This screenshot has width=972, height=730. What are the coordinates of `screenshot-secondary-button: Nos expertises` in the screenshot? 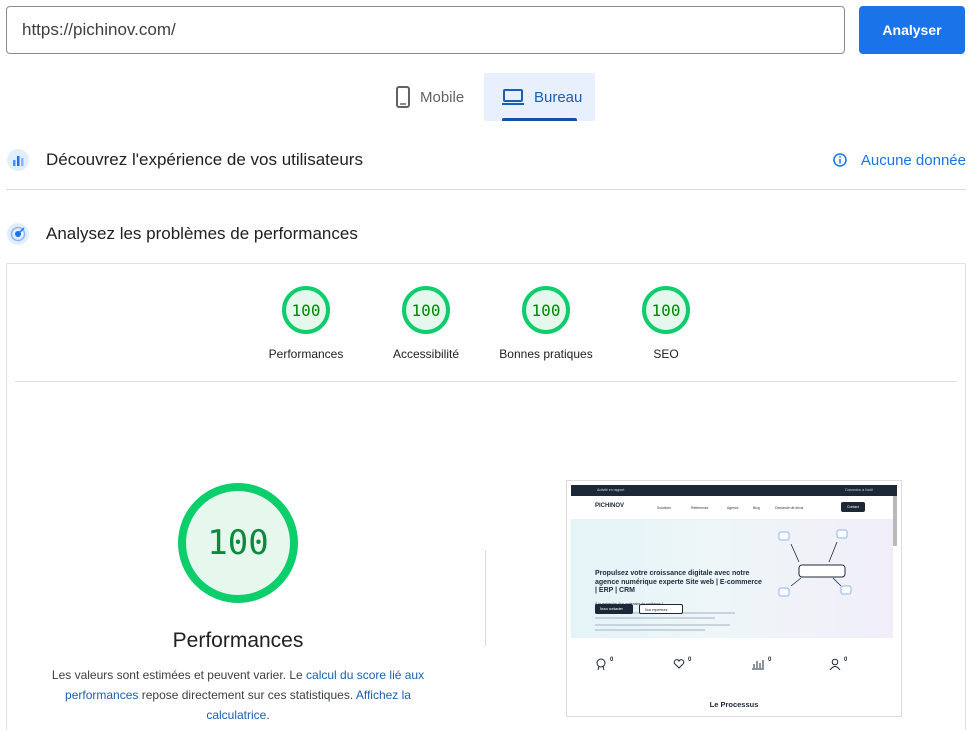 It's located at (661, 609).